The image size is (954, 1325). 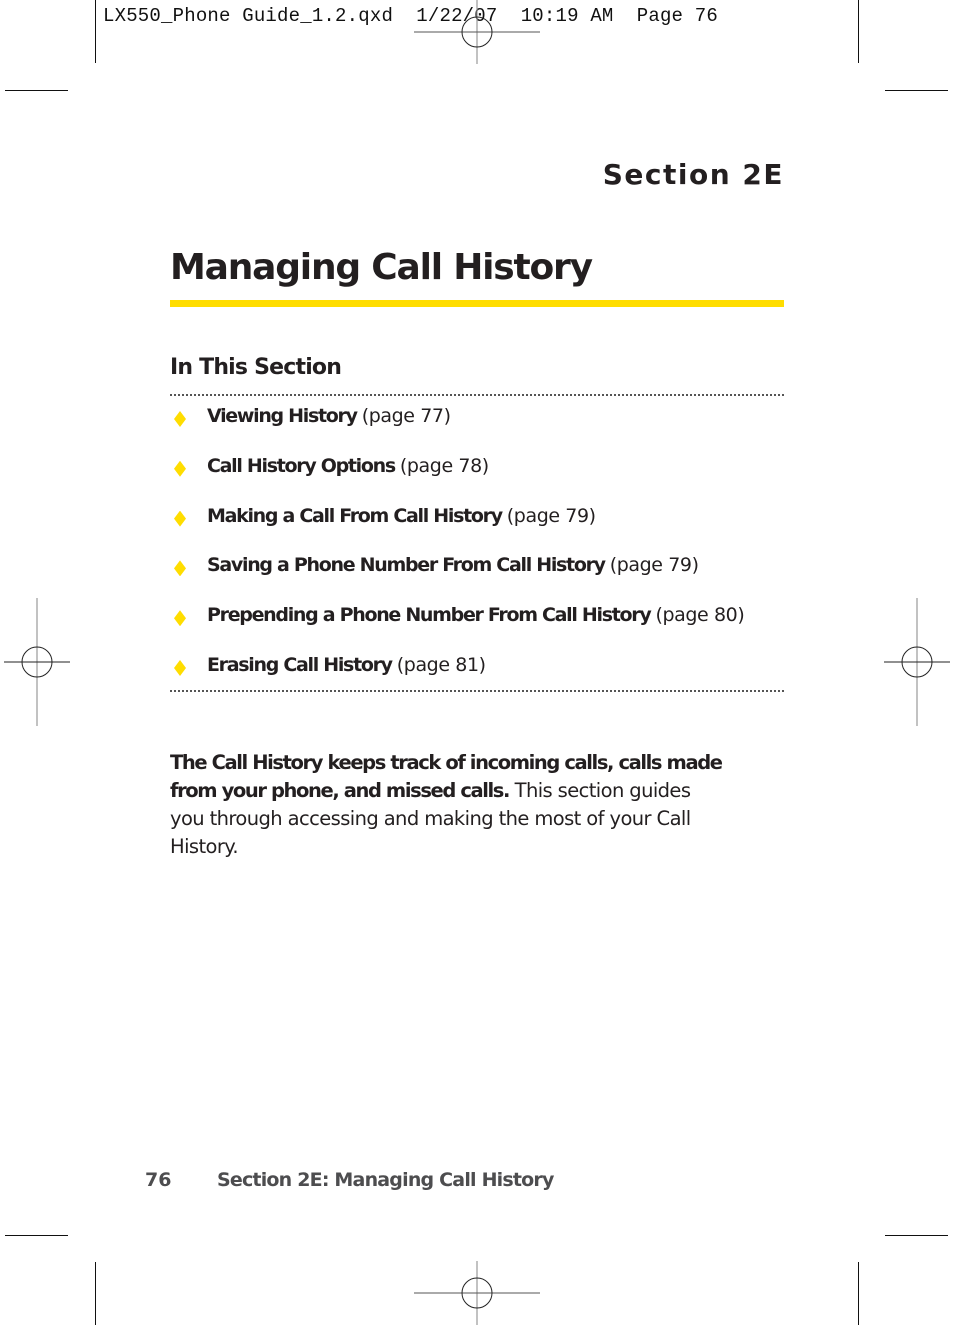 I want to click on page-title: Managing Call History, so click(x=381, y=267).